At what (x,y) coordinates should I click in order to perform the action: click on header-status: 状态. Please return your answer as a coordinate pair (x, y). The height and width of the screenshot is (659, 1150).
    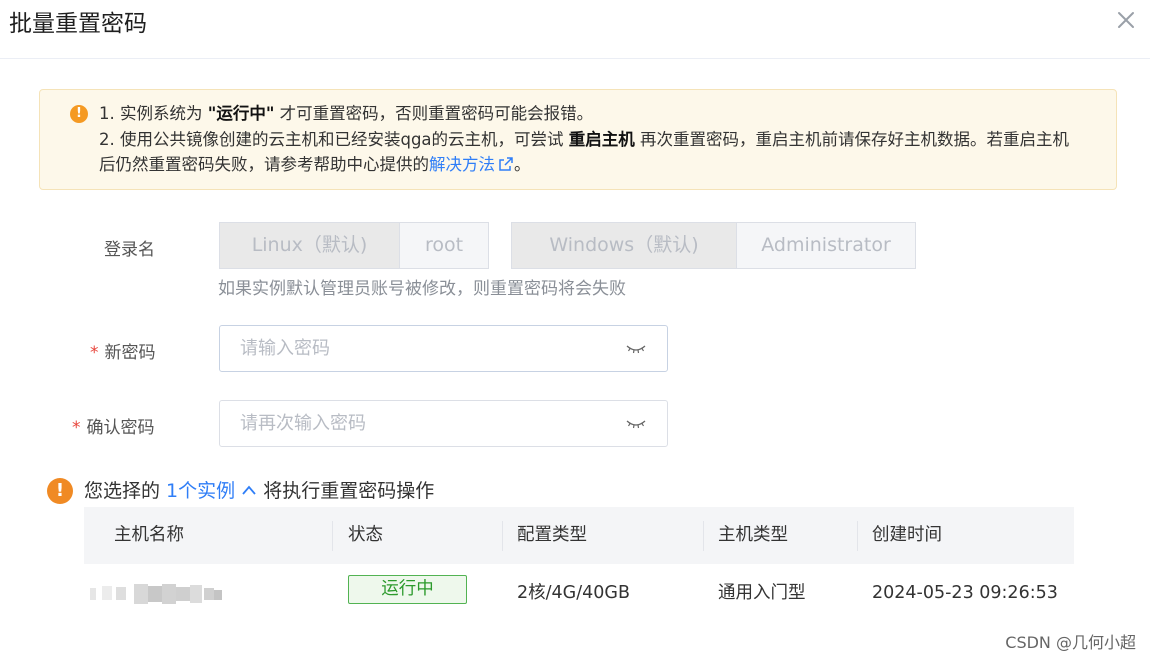
    Looking at the image, I should click on (365, 535).